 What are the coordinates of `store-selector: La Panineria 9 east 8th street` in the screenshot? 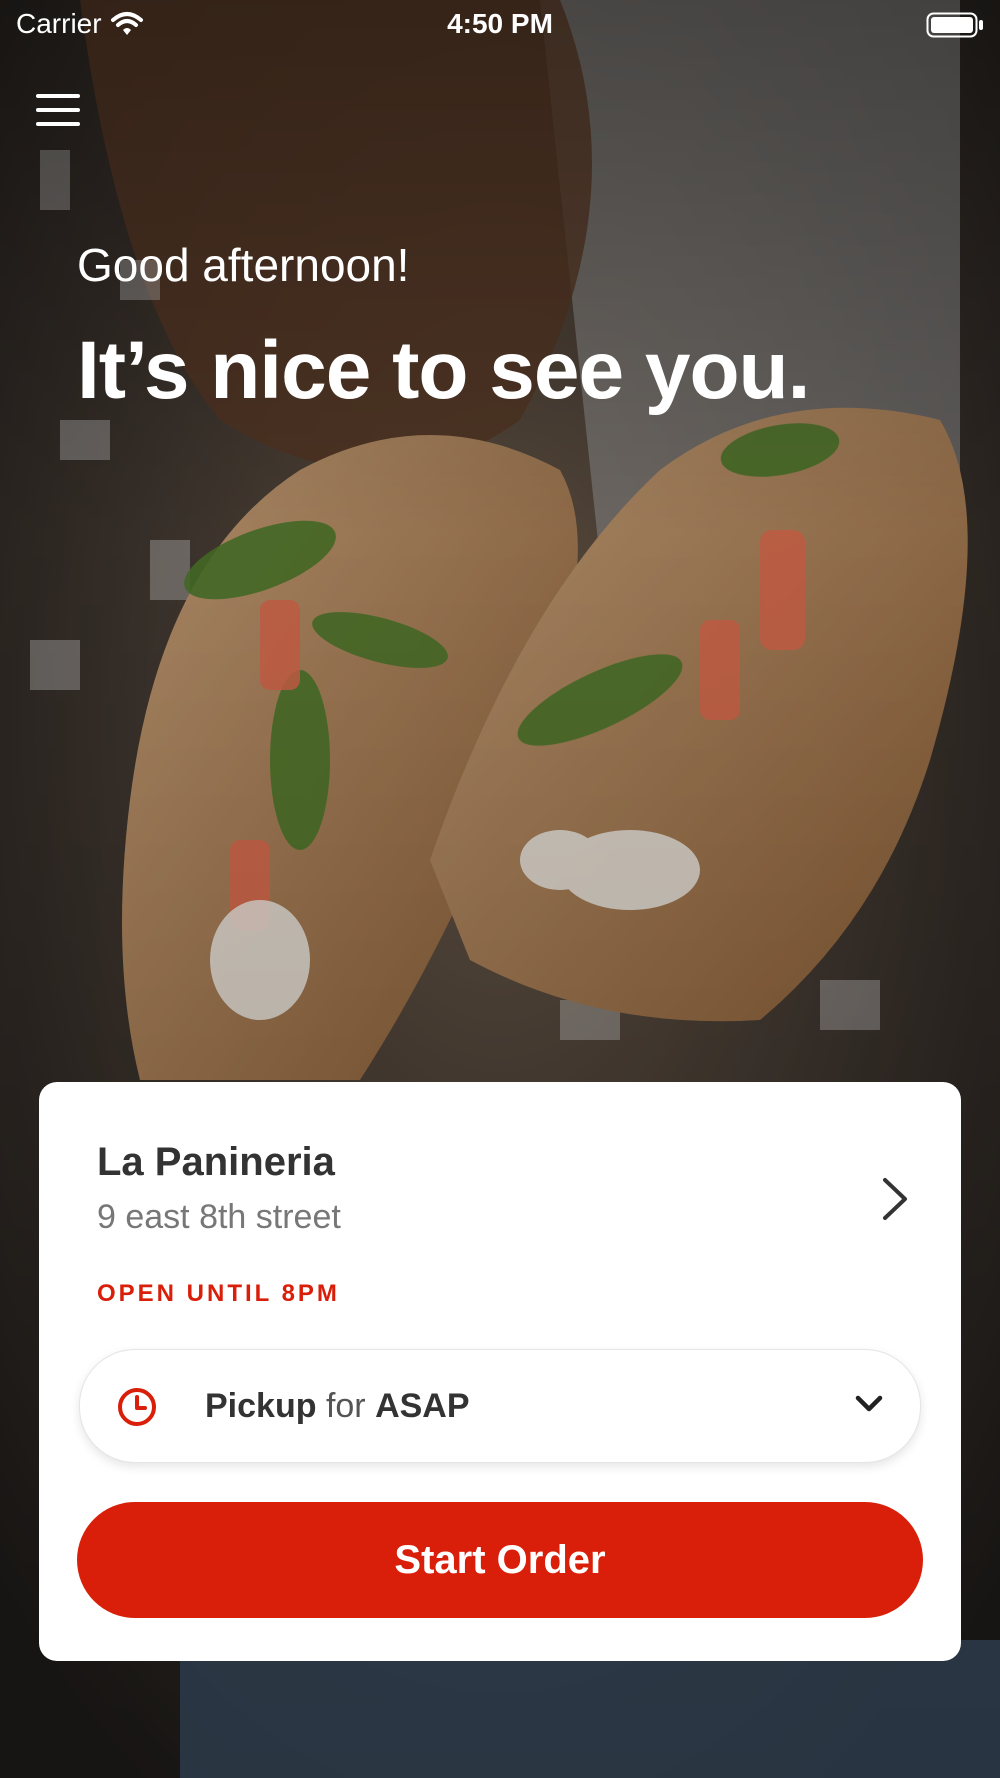 It's located at (509, 1195).